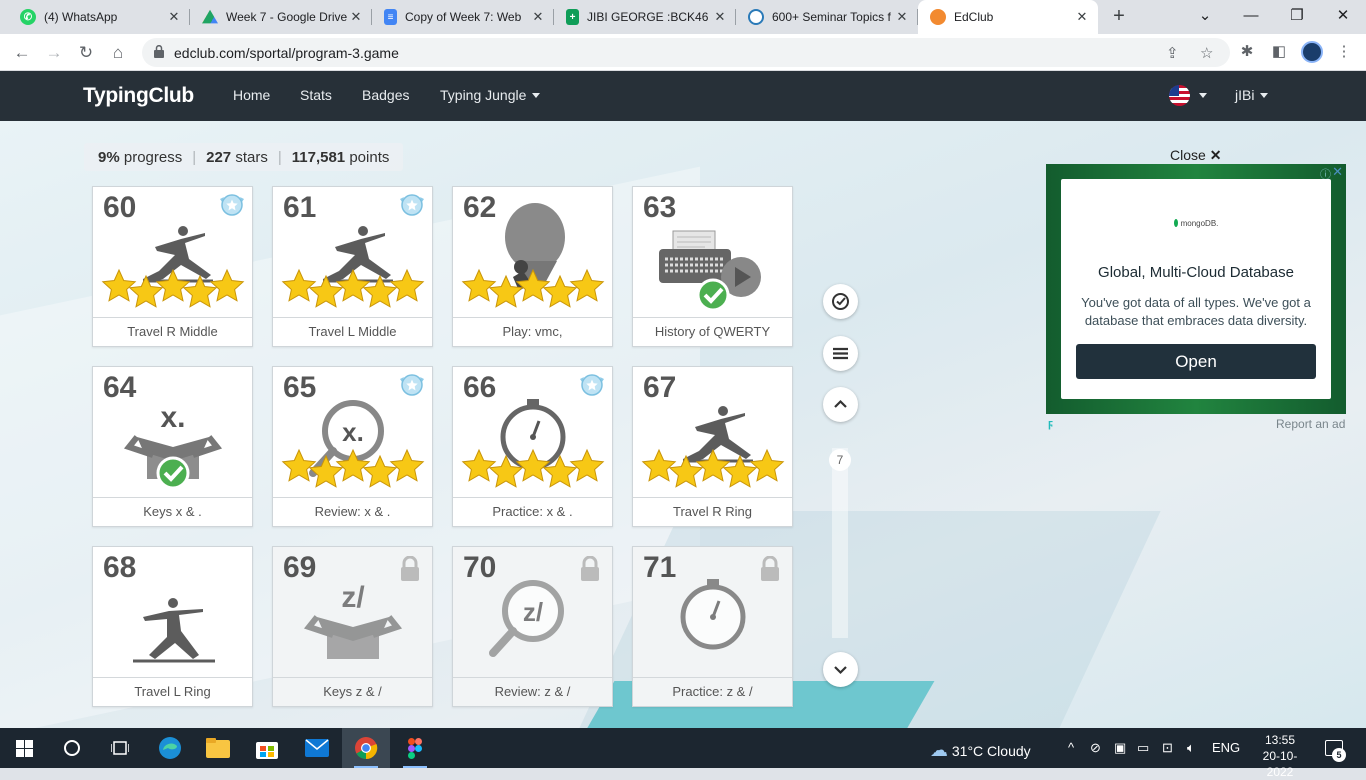 This screenshot has height=780, width=1366. What do you see at coordinates (138, 96) in the screenshot?
I see `site-logo: TypingClub` at bounding box center [138, 96].